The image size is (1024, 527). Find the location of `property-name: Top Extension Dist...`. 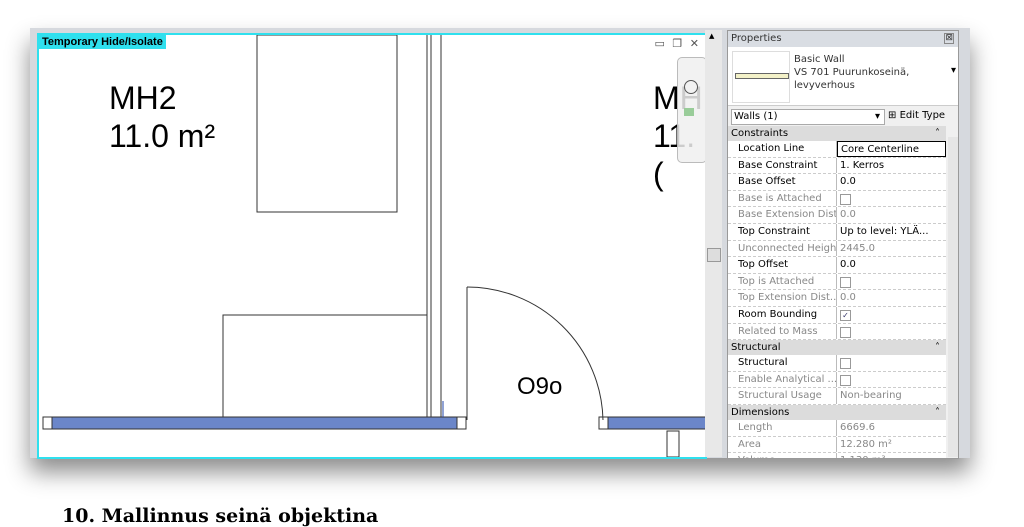

property-name: Top Extension Dist... is located at coordinates (782, 298).